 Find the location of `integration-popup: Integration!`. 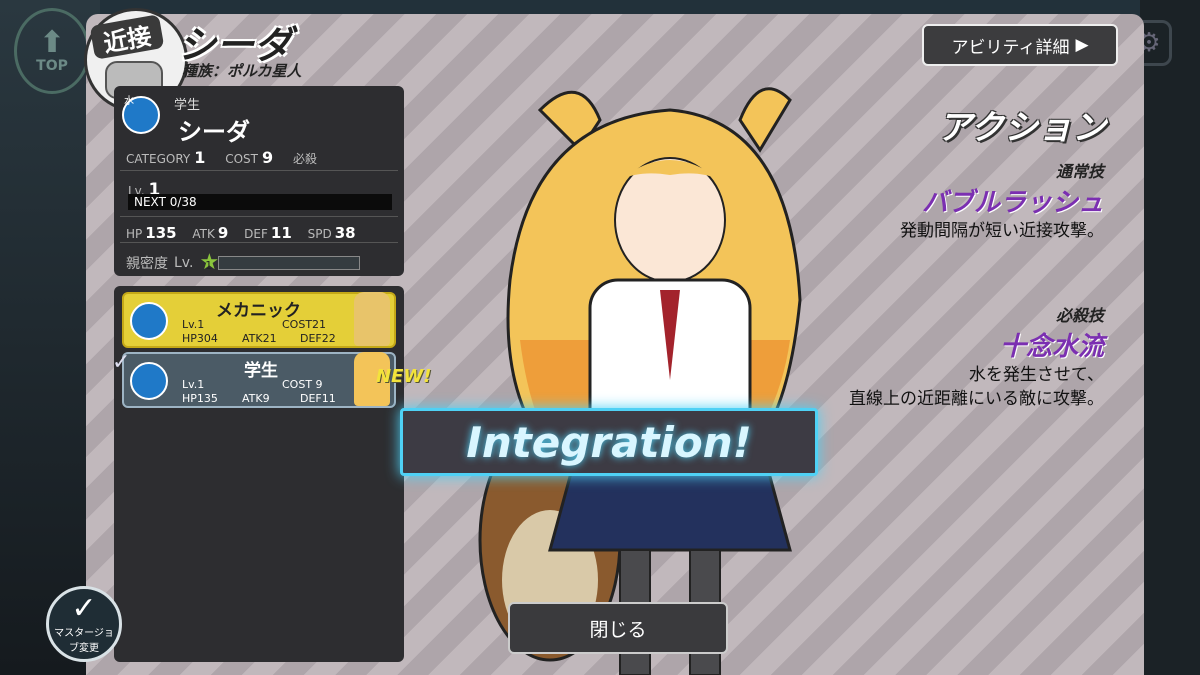

integration-popup: Integration! is located at coordinates (609, 442).